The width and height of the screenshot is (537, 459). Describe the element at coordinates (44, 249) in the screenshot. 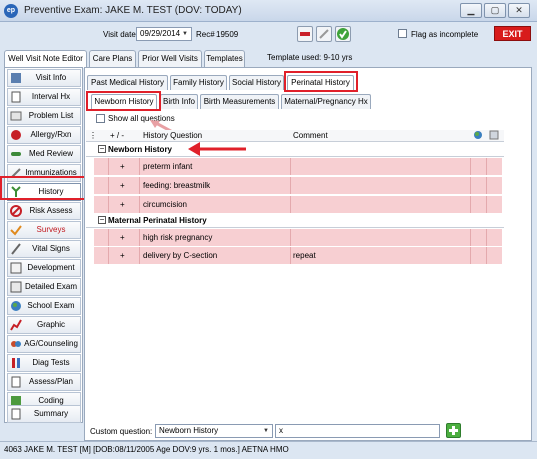

I see `sidebar-item-vital-signs: Vital Signs` at that location.